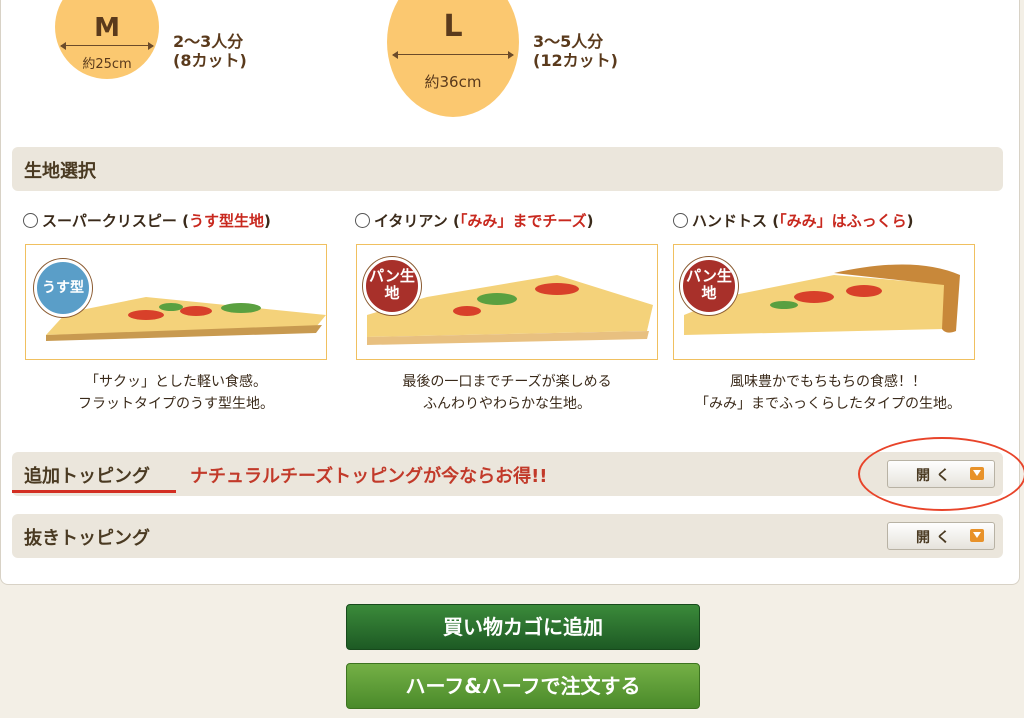  I want to click on highlight-circle-annotation, so click(941, 474).